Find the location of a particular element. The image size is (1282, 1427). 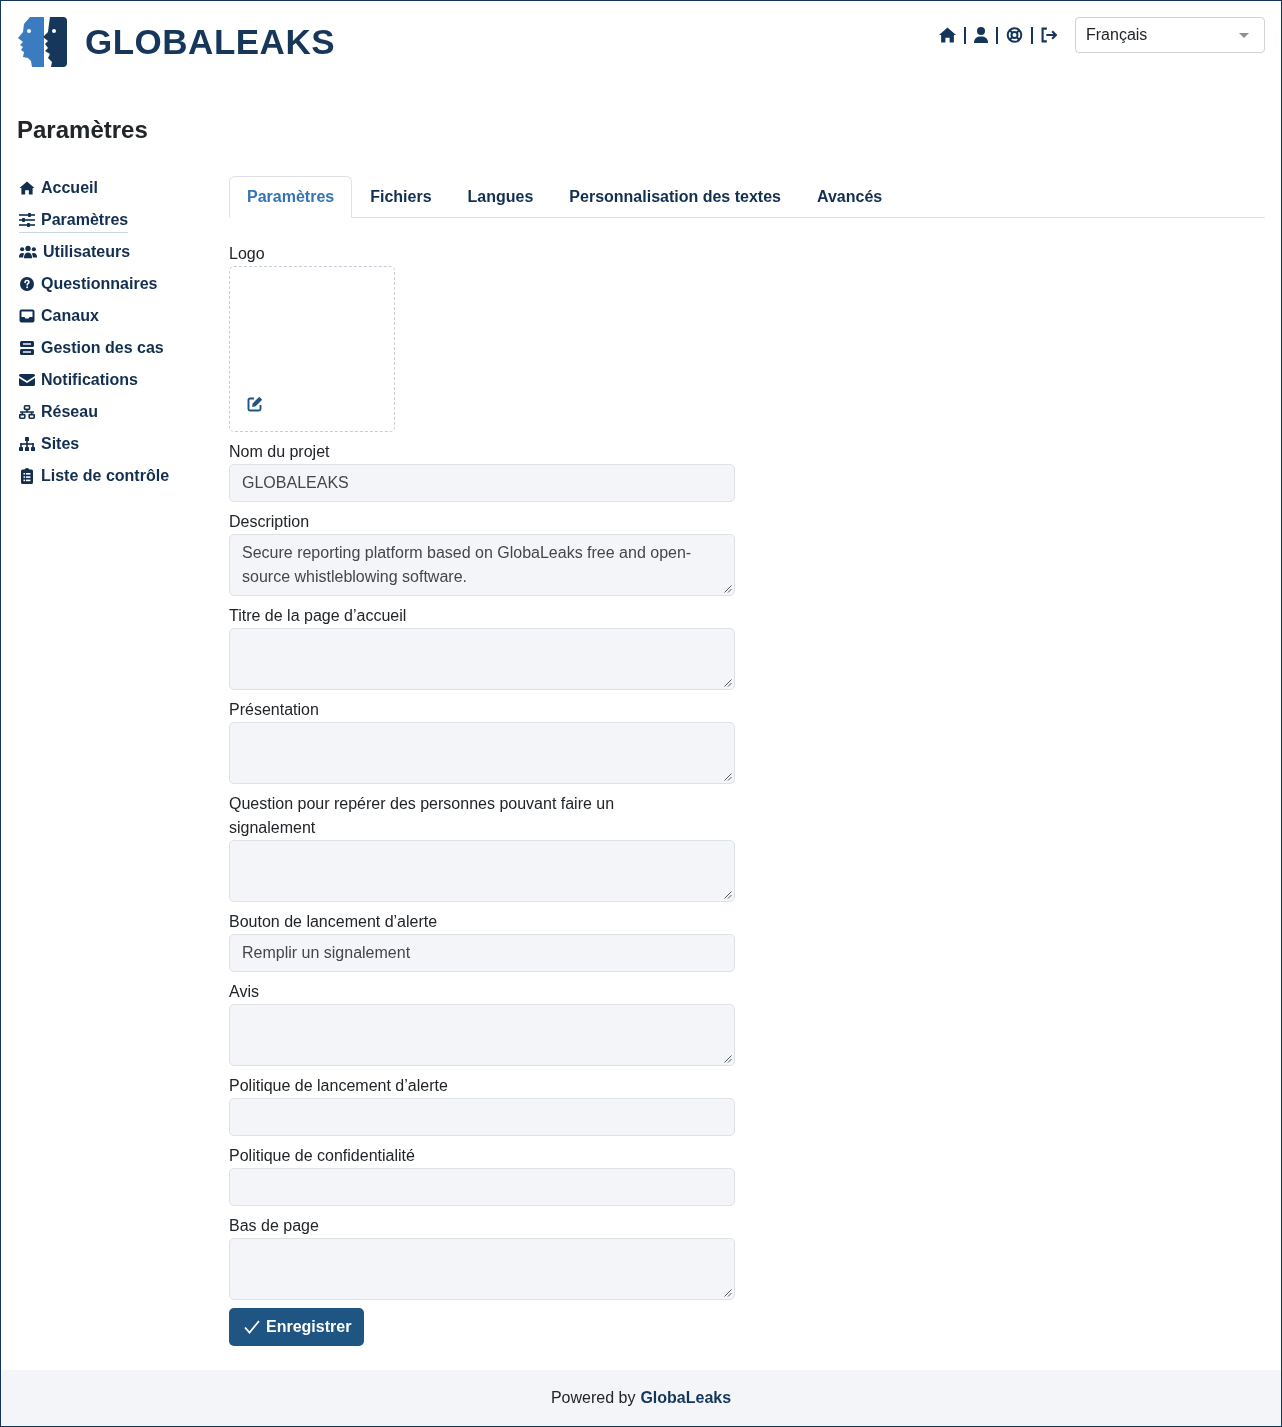

field-label: Bouton de lancement d’alerte is located at coordinates (334, 922).